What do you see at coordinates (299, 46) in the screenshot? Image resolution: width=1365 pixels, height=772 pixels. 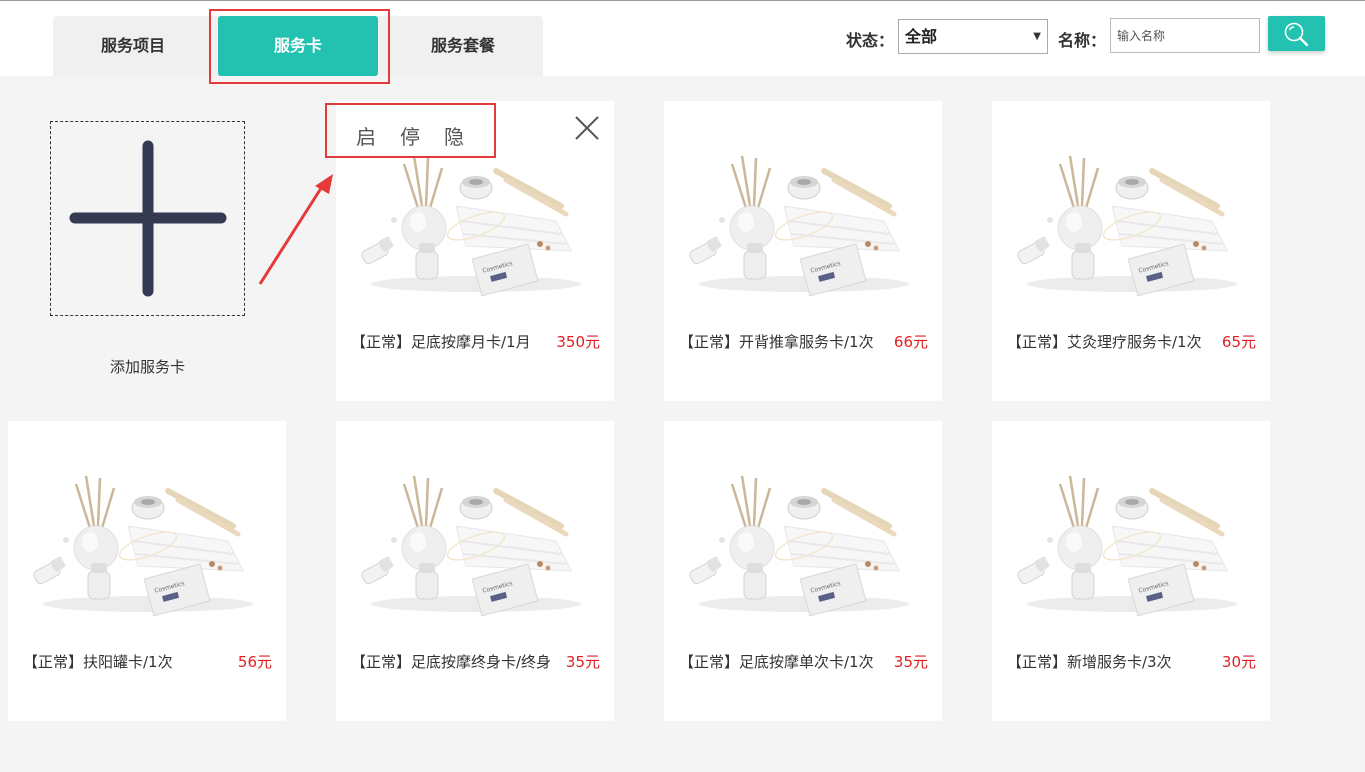 I see `highlight-box-tab` at bounding box center [299, 46].